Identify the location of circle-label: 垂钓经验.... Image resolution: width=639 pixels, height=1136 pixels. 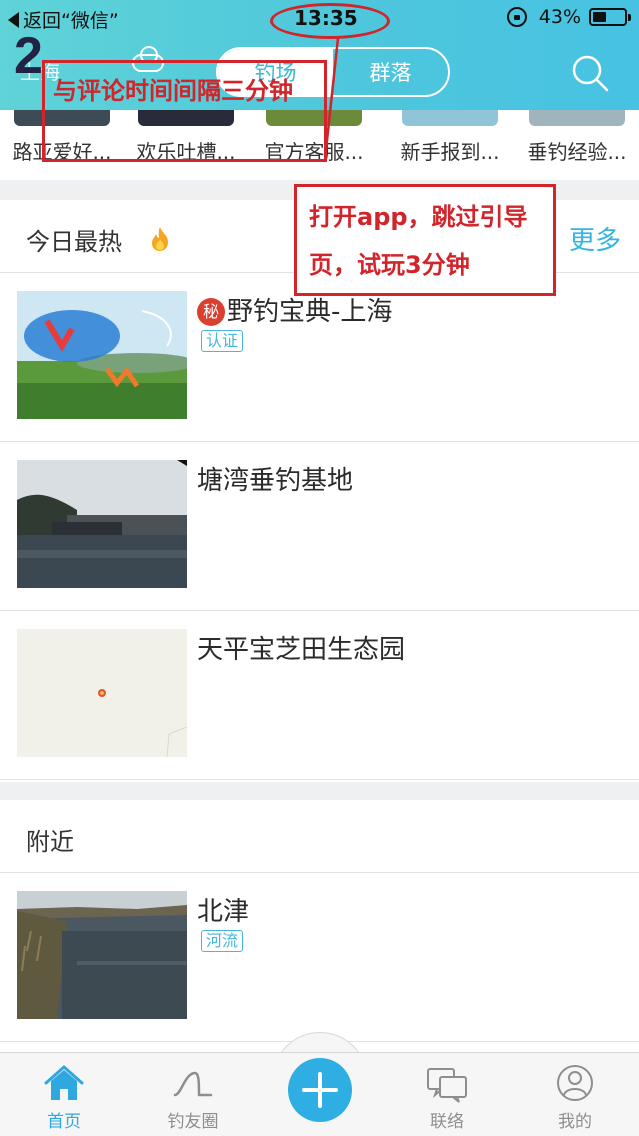
(577, 152).